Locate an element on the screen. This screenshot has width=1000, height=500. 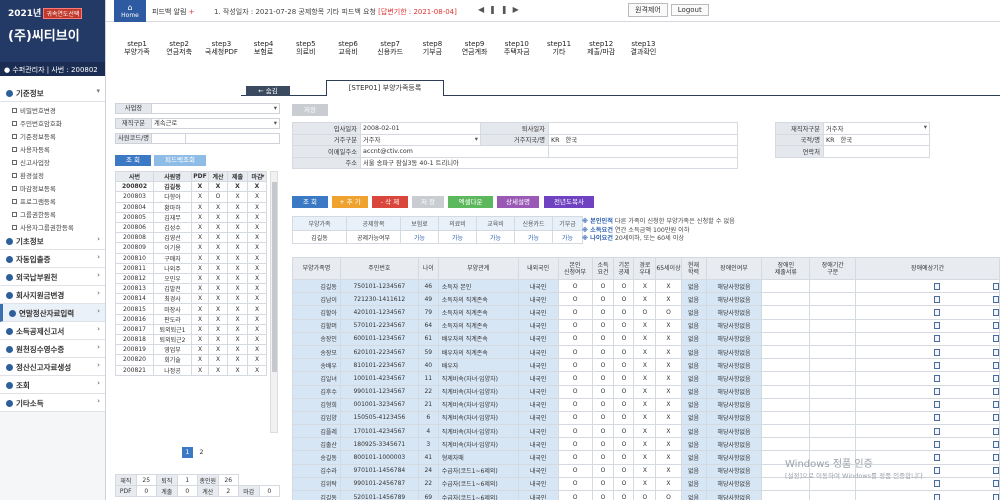
step-tab: step7 신용카드 is located at coordinates (390, 48).